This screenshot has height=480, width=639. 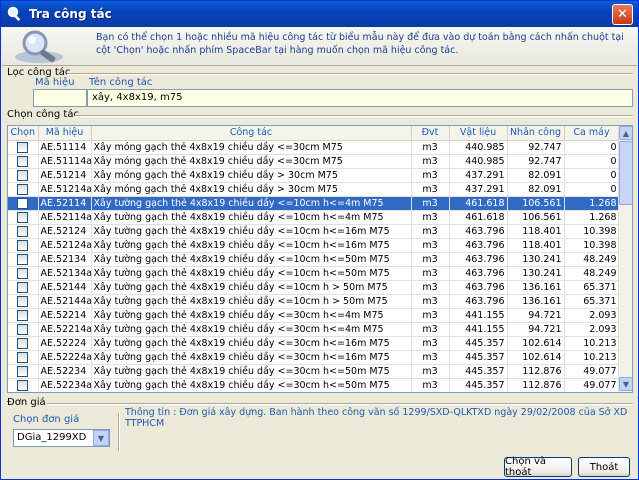 What do you see at coordinates (65, 175) in the screenshot?
I see `row-code: AE.51214` at bounding box center [65, 175].